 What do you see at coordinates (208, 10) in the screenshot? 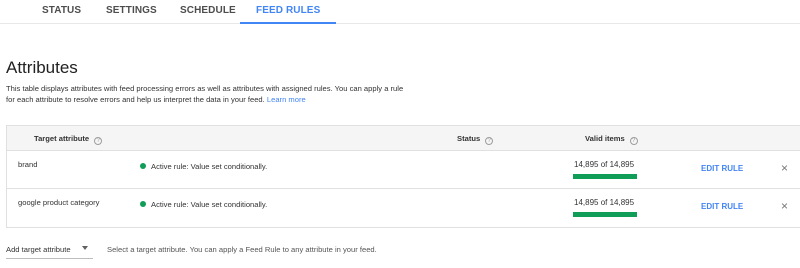
I see `tab-schedule: SCHEDULE` at bounding box center [208, 10].